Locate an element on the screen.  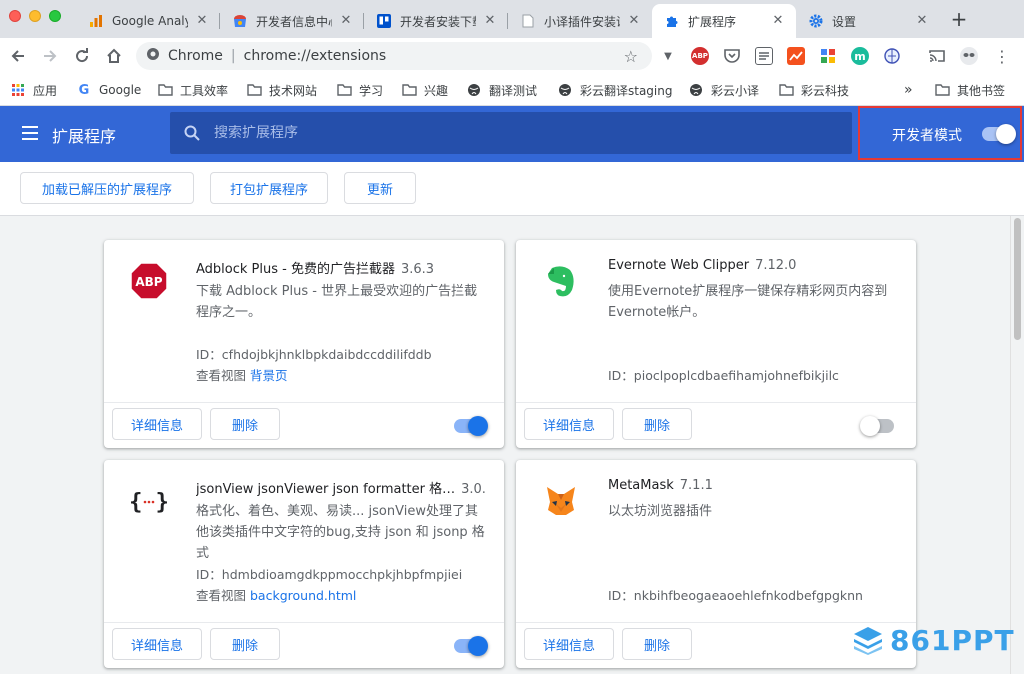
window-zoom-button is located at coordinates (55, 16).